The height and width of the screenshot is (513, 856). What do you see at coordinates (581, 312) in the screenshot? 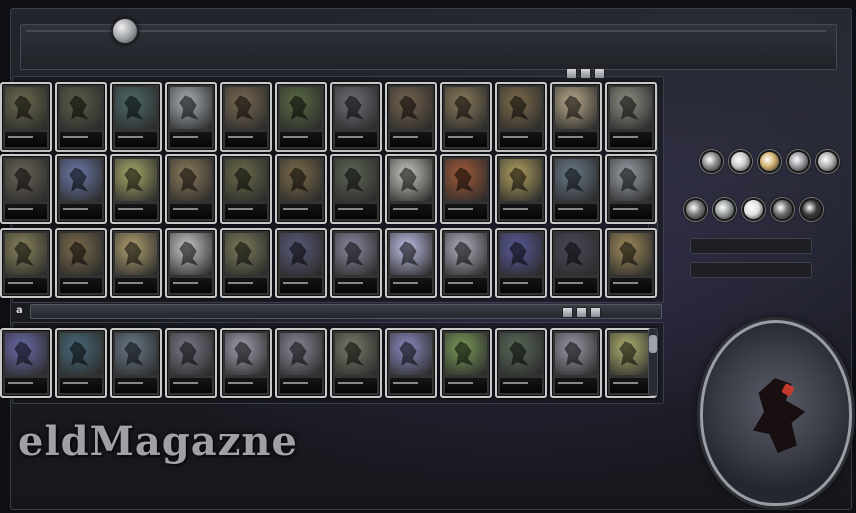
I see `deck-page-indicator` at bounding box center [581, 312].